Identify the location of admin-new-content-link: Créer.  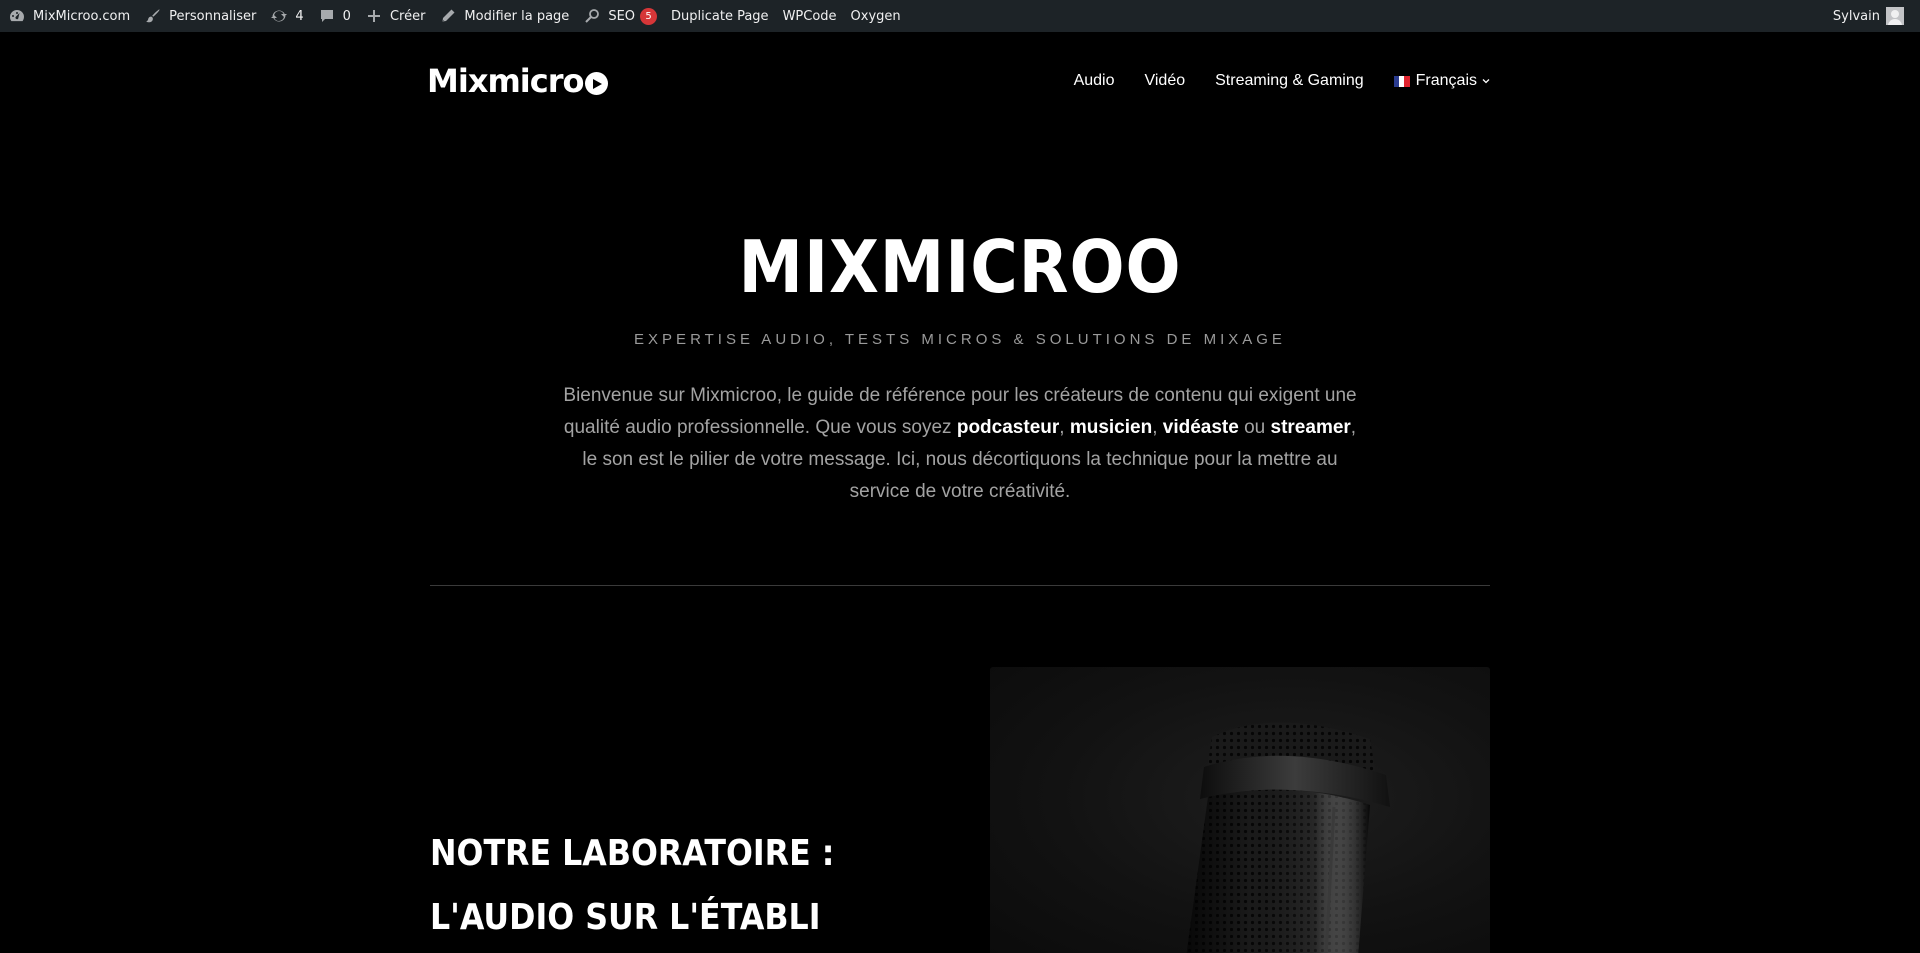
(395, 16).